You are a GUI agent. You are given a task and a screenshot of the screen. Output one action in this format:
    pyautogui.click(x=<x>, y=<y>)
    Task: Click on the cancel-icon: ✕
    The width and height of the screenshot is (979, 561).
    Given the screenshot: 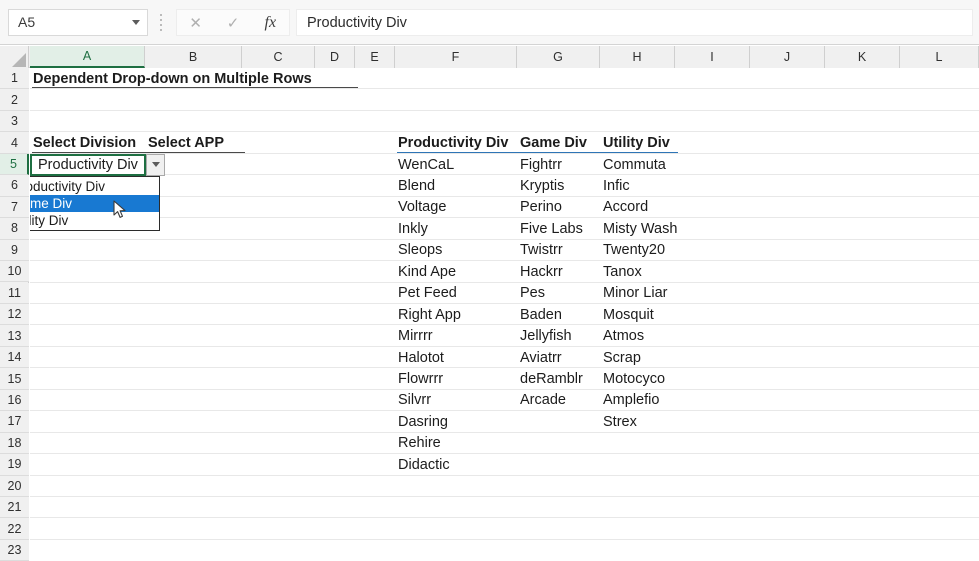 What is the action you would take?
    pyautogui.click(x=195, y=22)
    